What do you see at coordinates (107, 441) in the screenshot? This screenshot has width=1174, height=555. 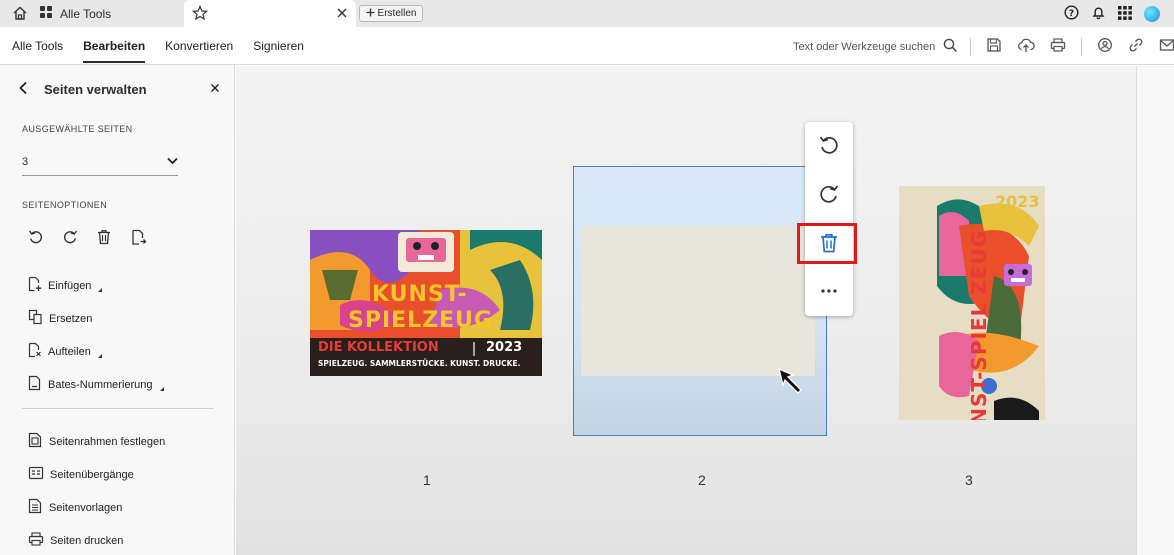 I see `option-page-box-label: Seitenrahmen festlegen` at bounding box center [107, 441].